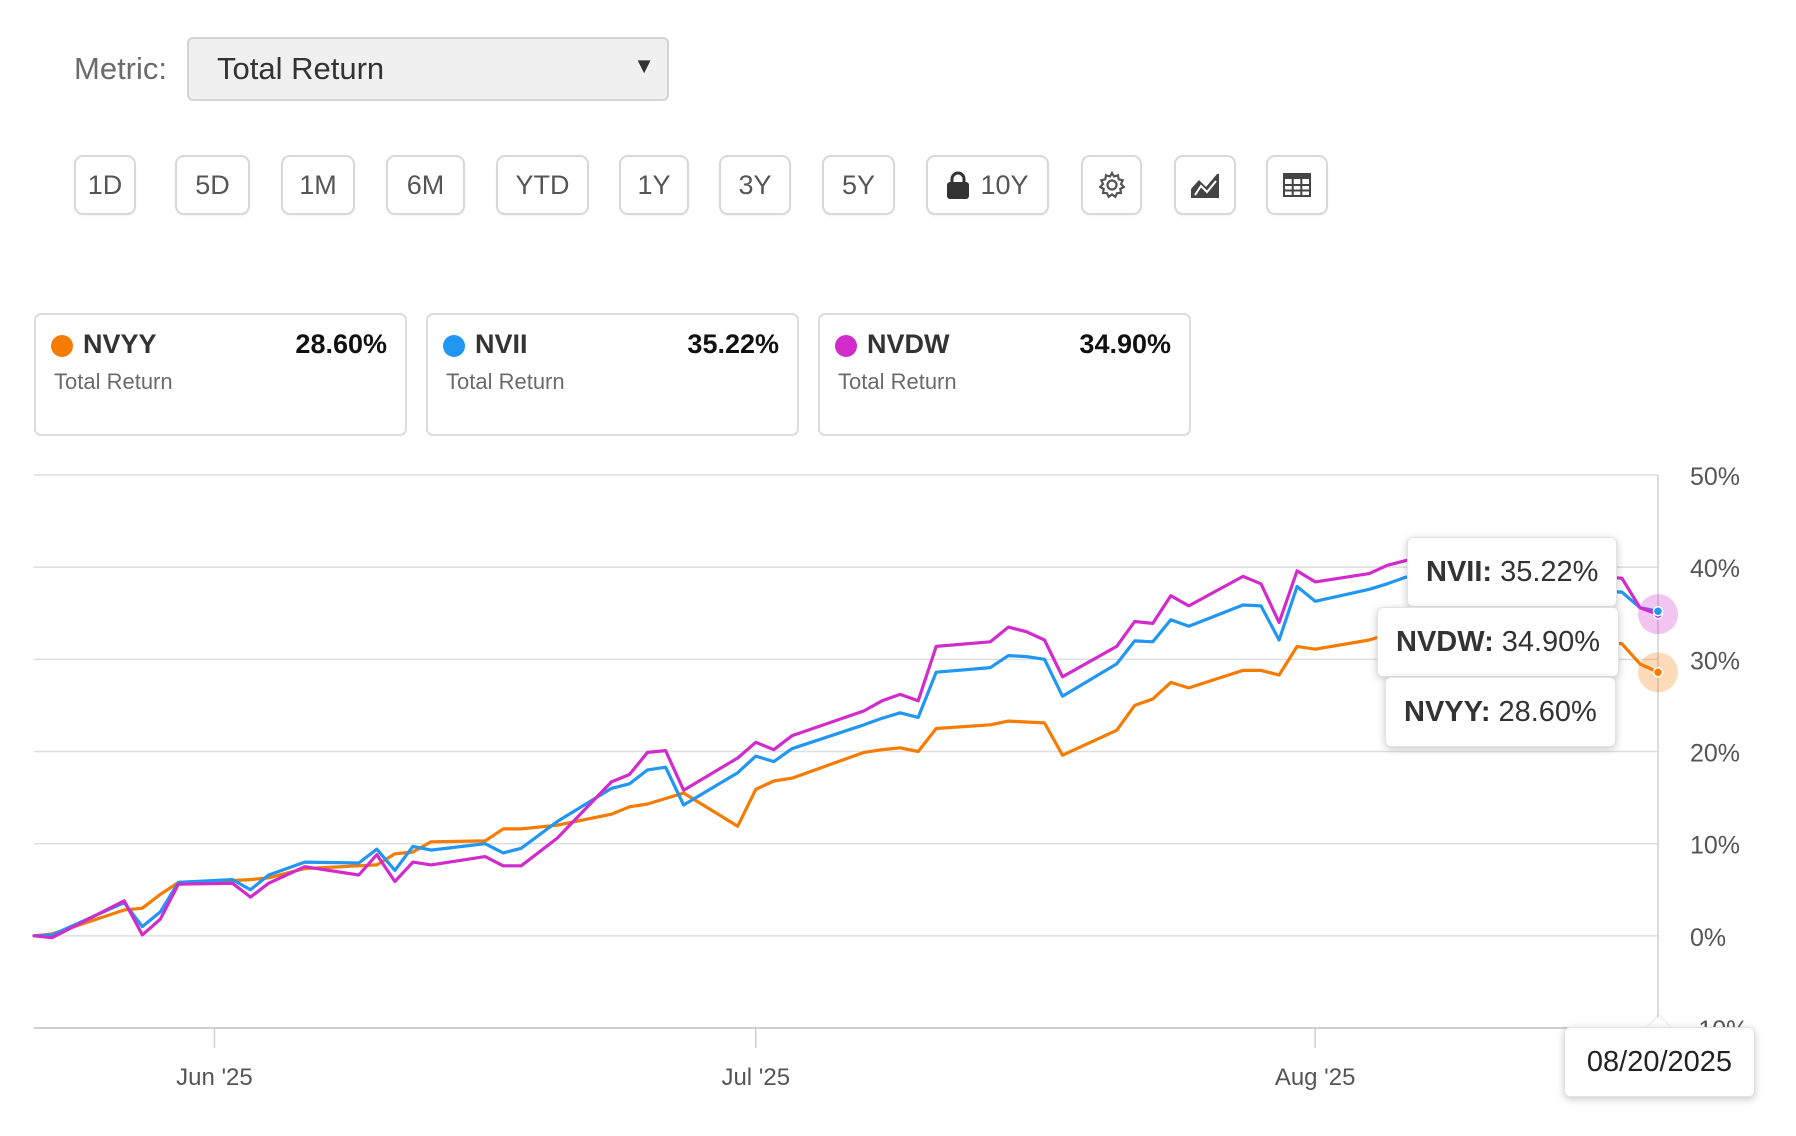 Image resolution: width=1796 pixels, height=1136 pixels. I want to click on y-tick-label: 50%, so click(1715, 477).